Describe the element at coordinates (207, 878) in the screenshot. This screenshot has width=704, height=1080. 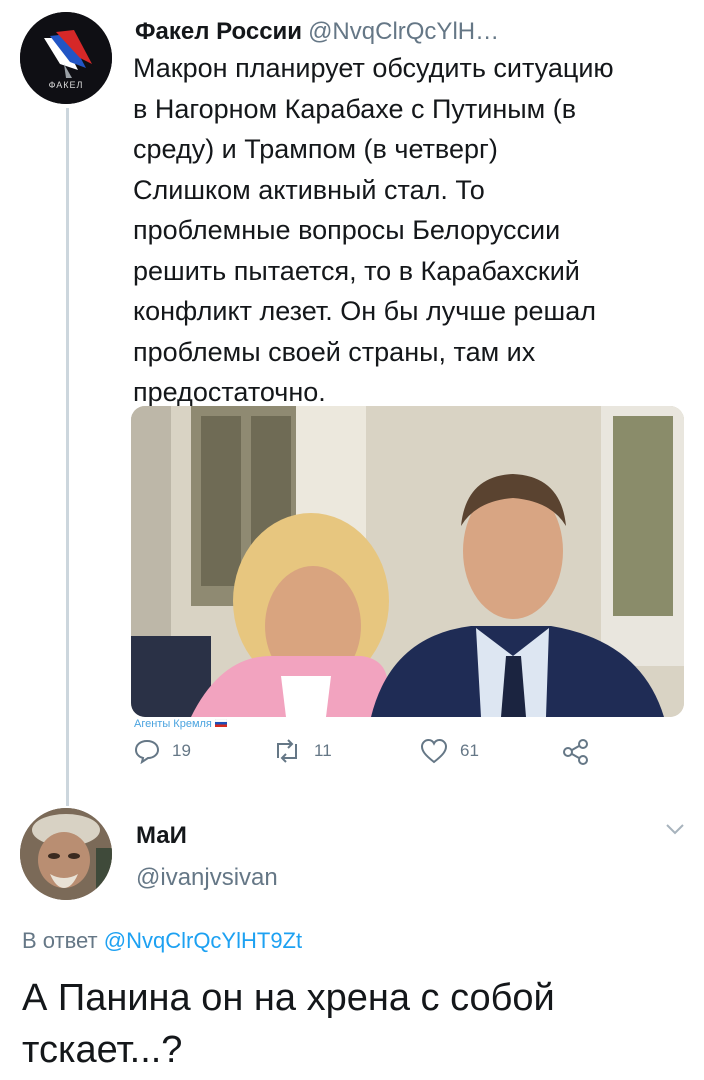
I see `reply-author-handle: @ivanjvsivan` at that location.